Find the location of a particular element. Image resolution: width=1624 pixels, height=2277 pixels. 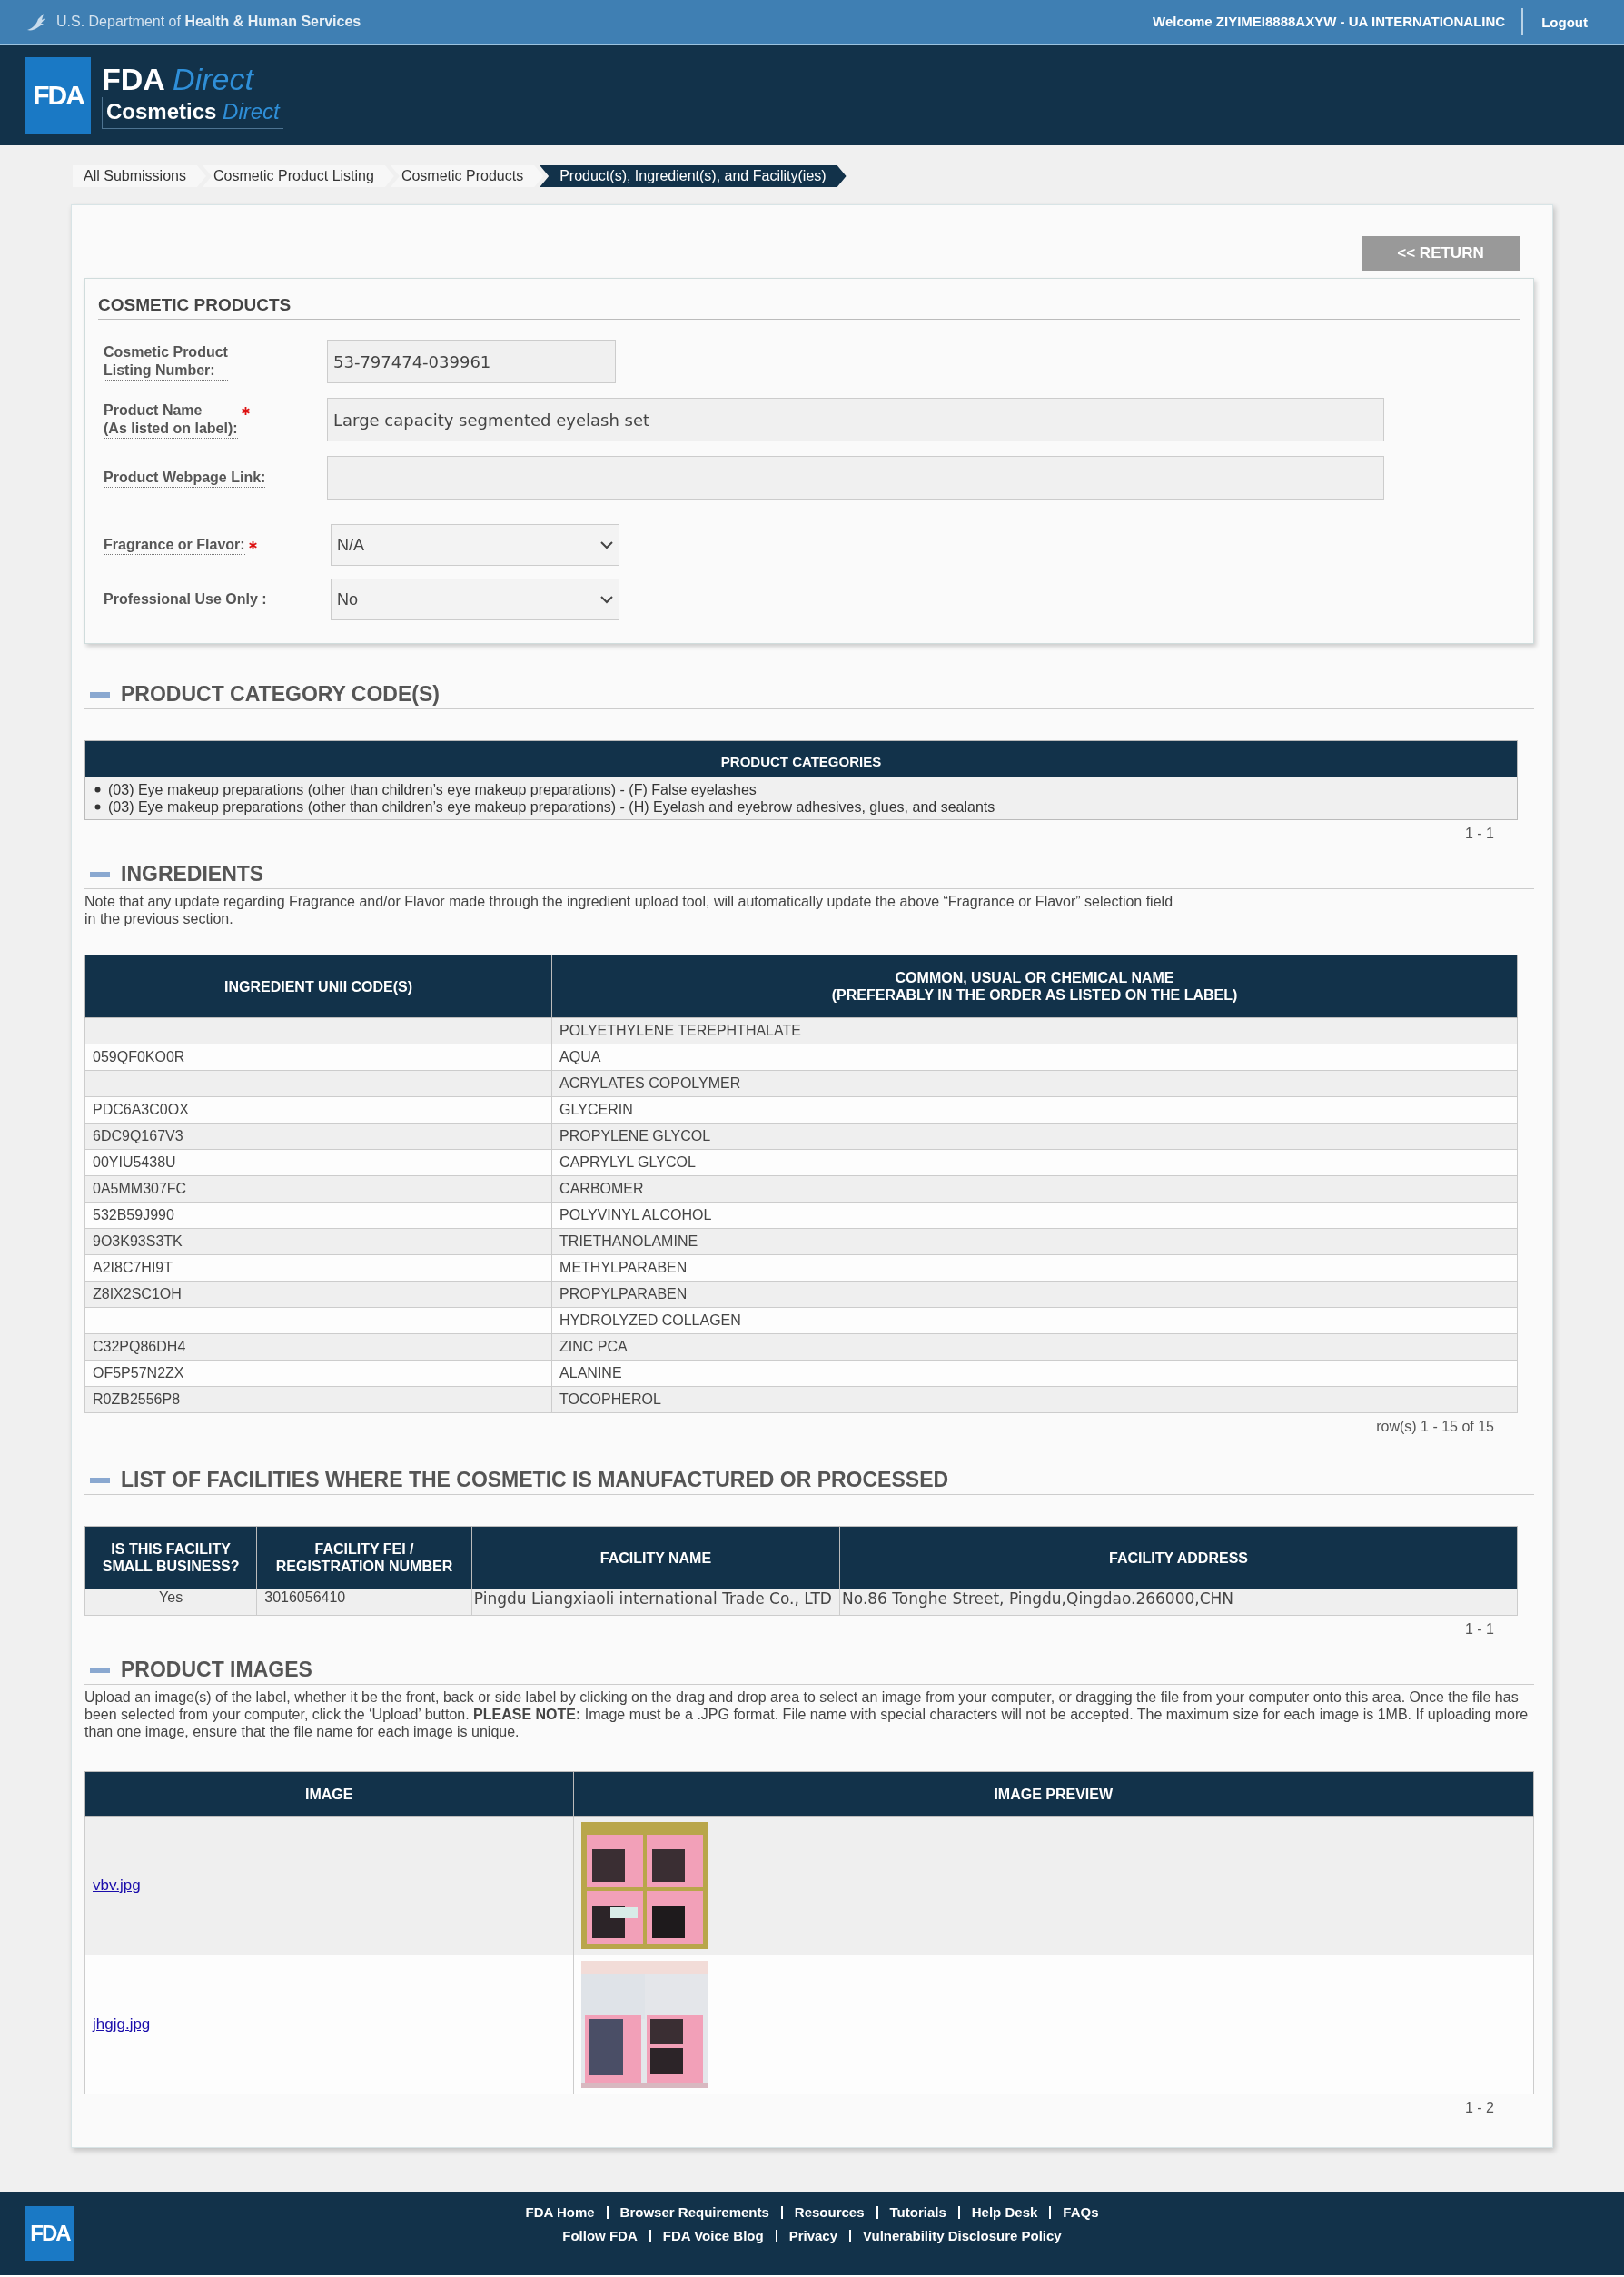

breadcrumb: All Submissions is located at coordinates (139, 176).